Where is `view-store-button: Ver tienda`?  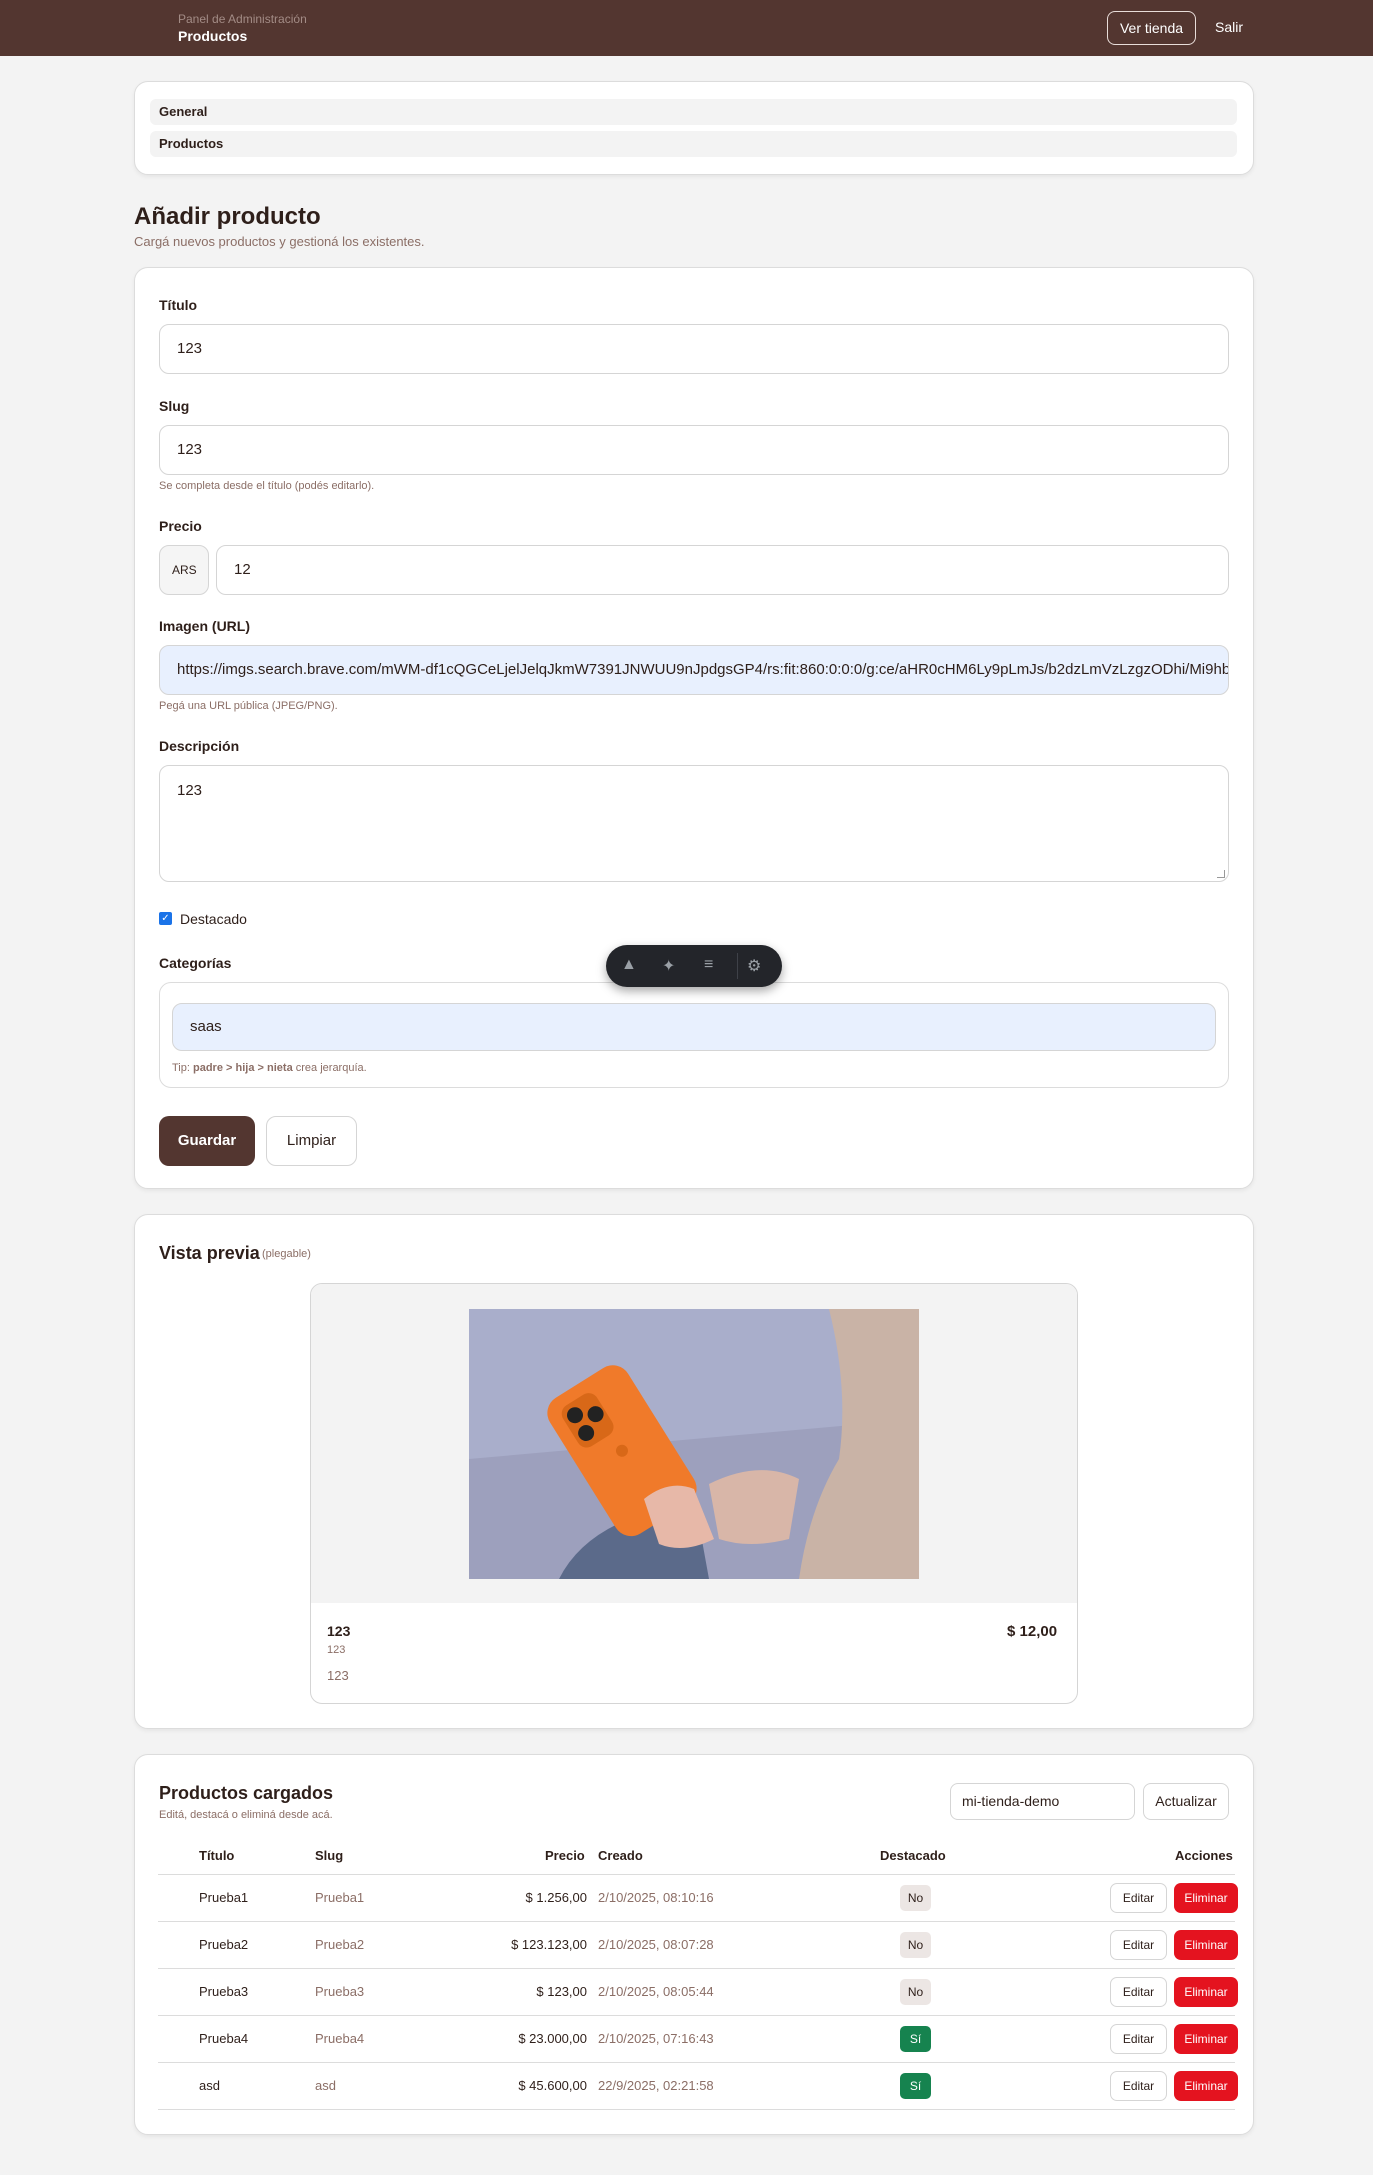 view-store-button: Ver tienda is located at coordinates (1151, 28).